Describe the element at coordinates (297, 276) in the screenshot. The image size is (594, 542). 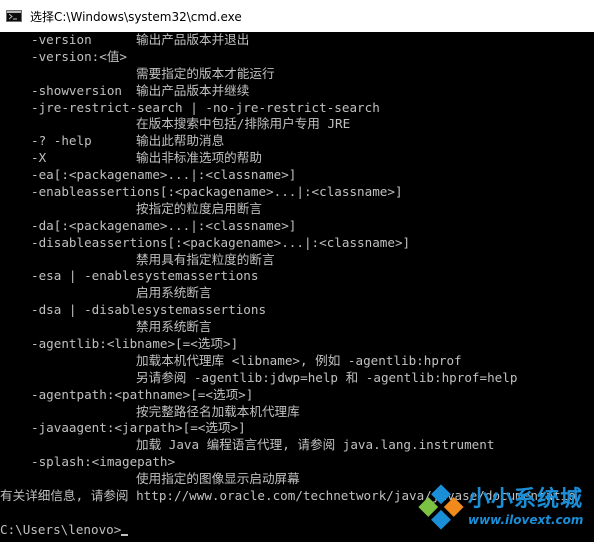
I see `console-line: -esa | -enablesystemassertions` at that location.